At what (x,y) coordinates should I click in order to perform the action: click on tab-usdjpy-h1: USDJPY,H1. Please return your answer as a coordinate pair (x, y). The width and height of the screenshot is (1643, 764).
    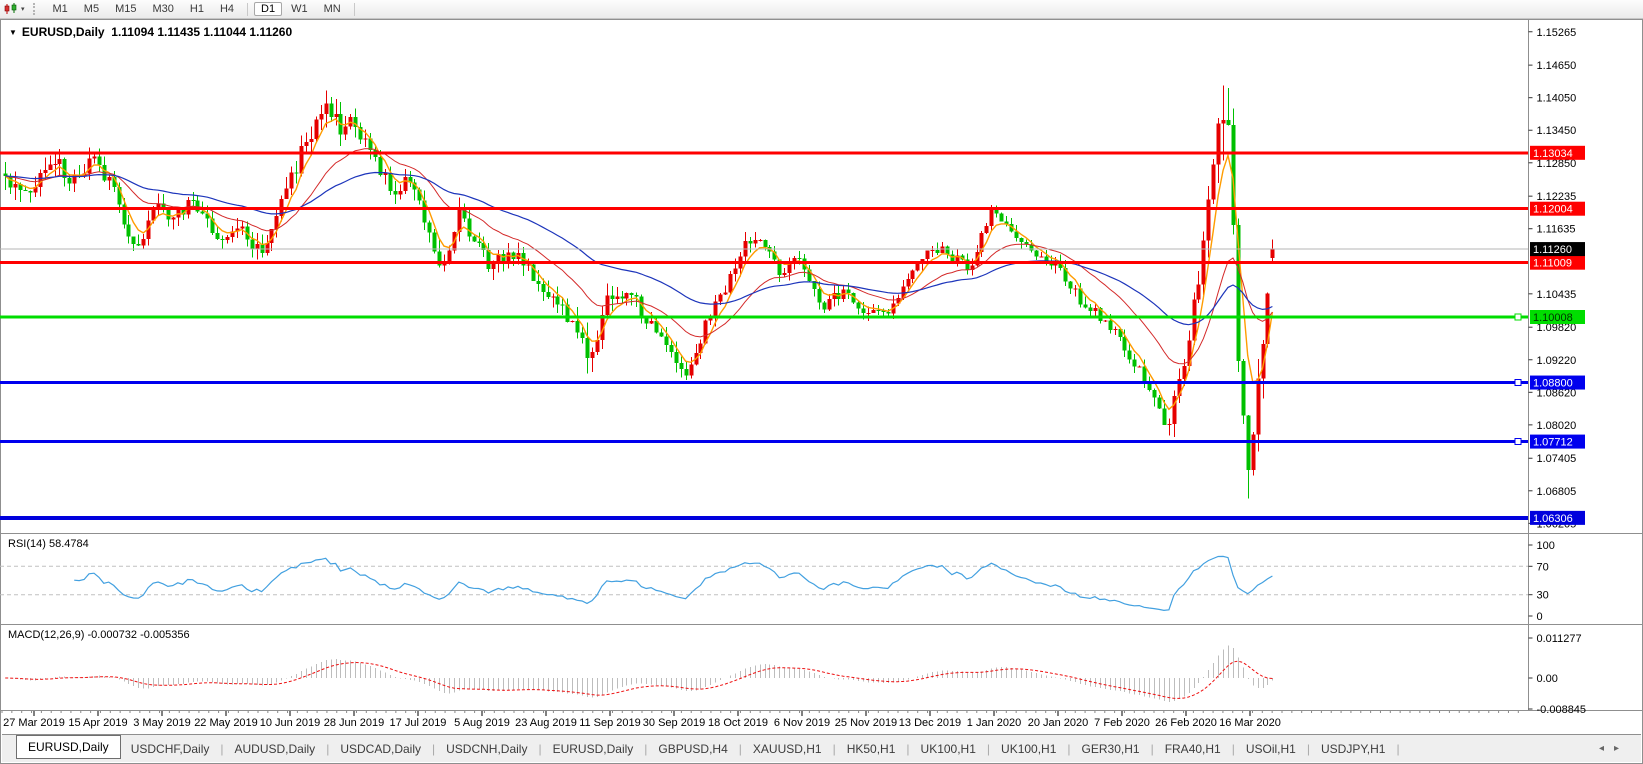
    Looking at the image, I should click on (1353, 749).